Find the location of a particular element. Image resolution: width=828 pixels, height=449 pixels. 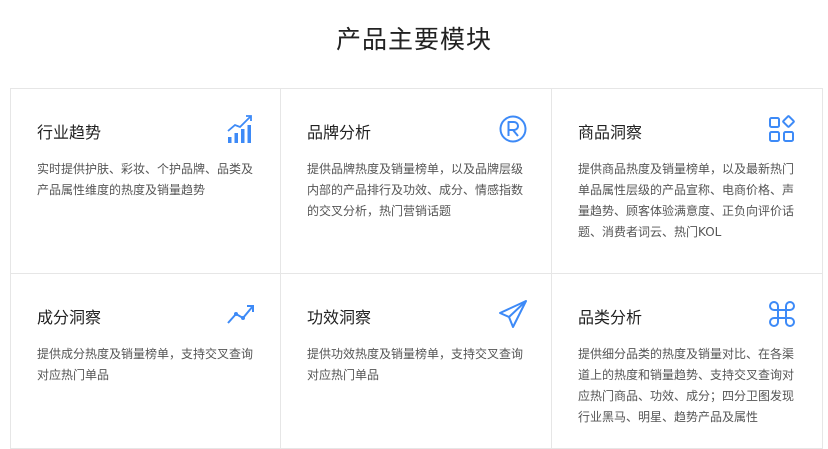

module-description: 实时提供护肤、彩妆、个护品牌、品类及产品属性维度的热度及销量趋势 is located at coordinates (145, 179).